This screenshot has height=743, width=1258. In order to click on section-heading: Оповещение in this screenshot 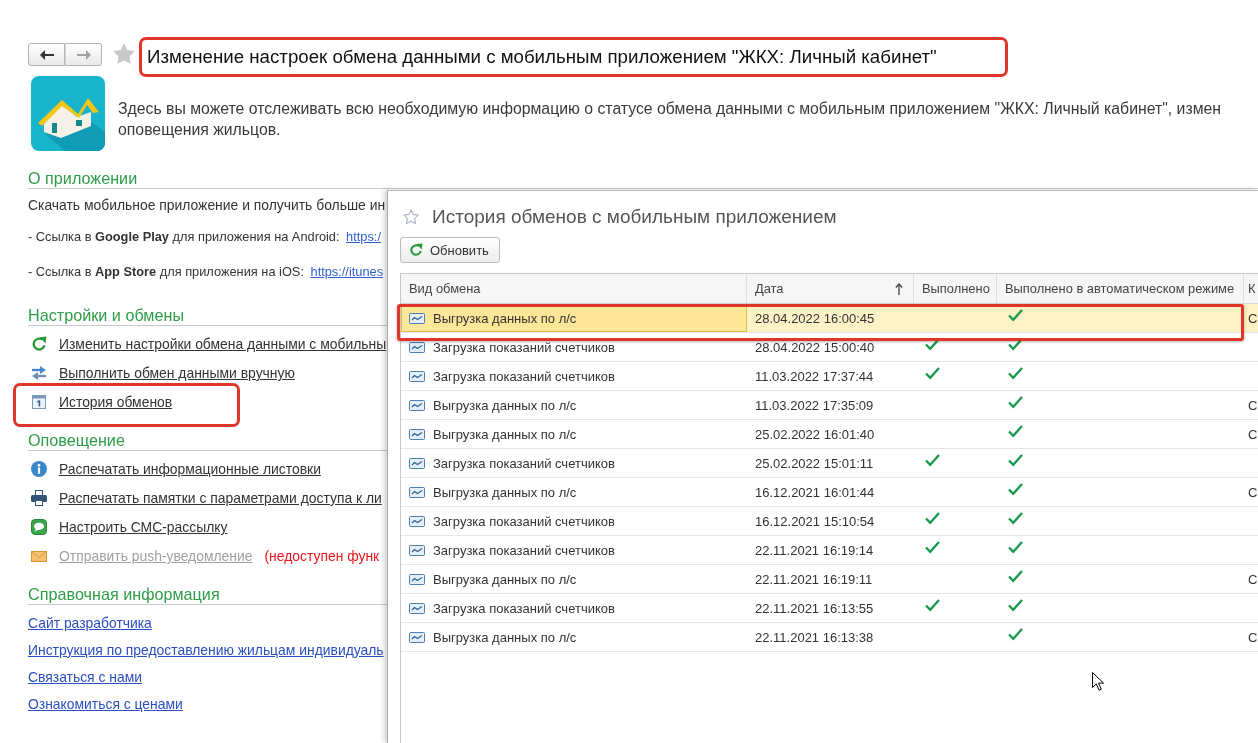, I will do `click(76, 440)`.